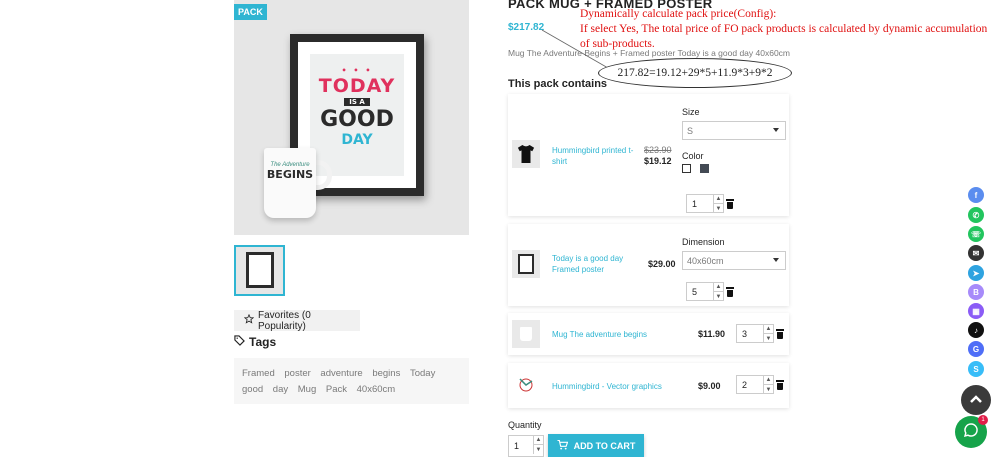  Describe the element at coordinates (686, 168) in the screenshot. I see `color-swatch-white` at that location.